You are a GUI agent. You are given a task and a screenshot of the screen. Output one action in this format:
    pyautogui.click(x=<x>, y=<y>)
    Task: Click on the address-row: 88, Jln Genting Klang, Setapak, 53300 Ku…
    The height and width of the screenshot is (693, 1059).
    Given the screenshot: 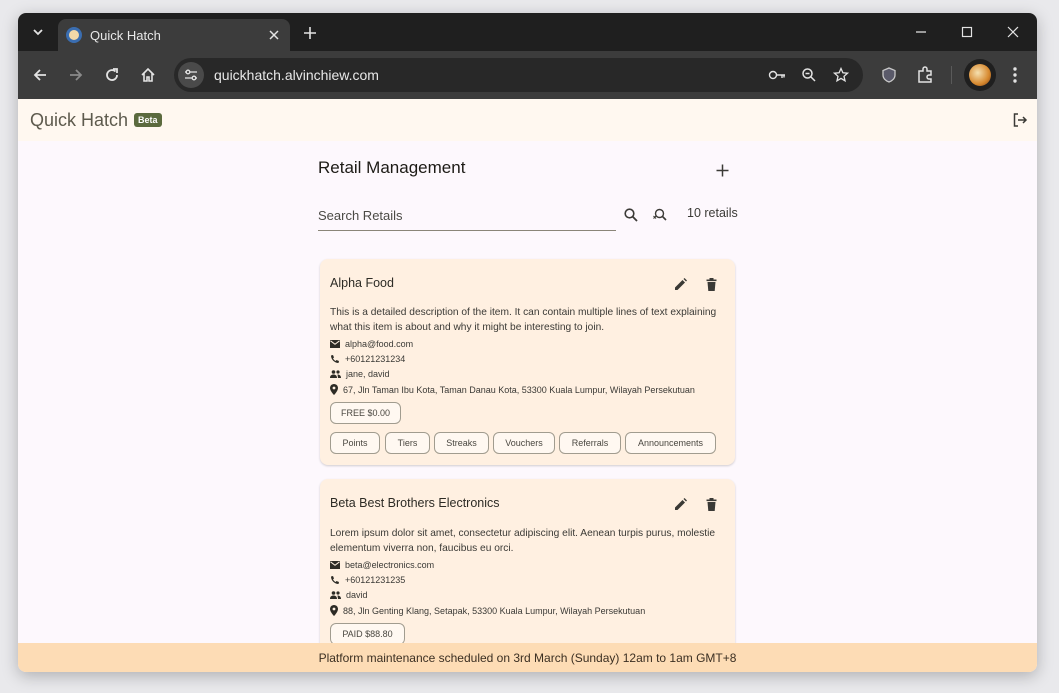 What is the action you would take?
    pyautogui.click(x=487, y=610)
    